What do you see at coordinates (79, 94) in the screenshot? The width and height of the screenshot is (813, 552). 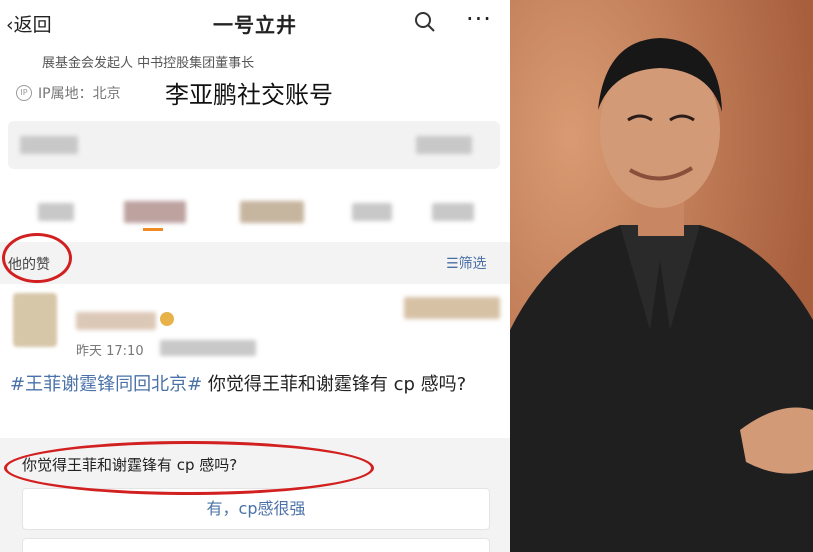 I see `ip-location: IP属地：北京` at bounding box center [79, 94].